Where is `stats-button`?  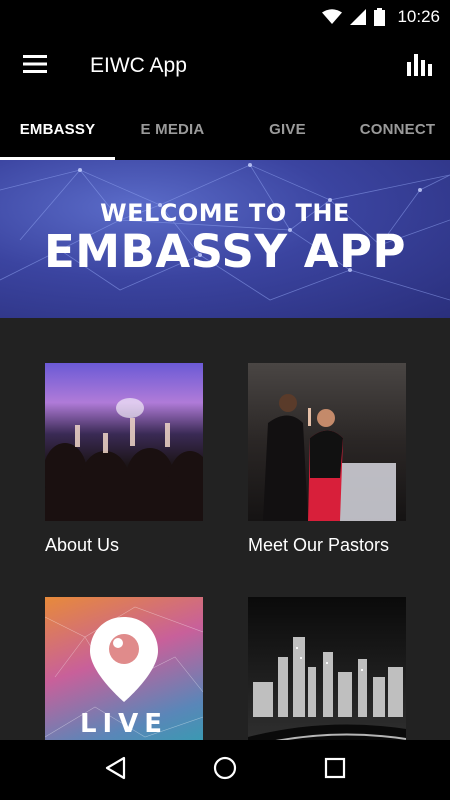
stats-button is located at coordinates (420, 66).